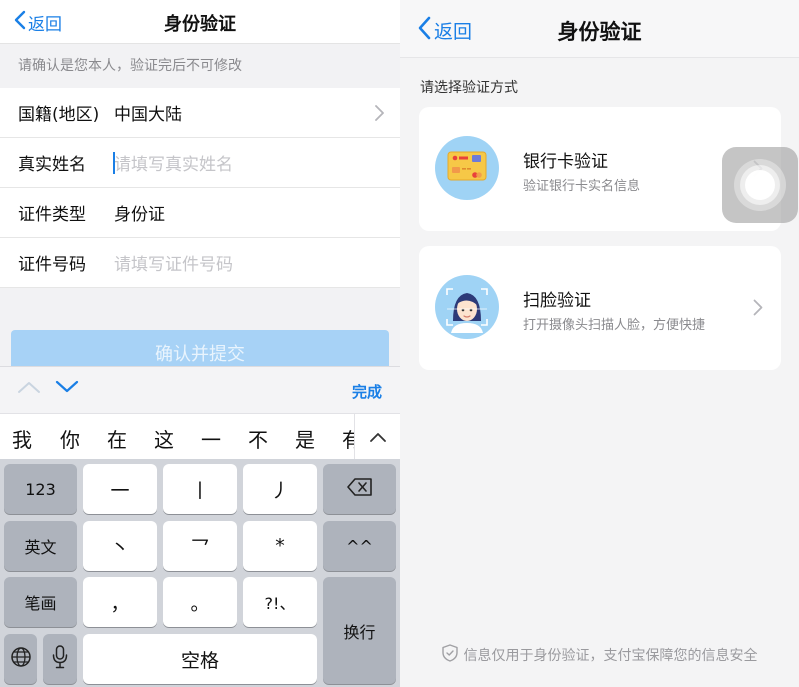 Image resolution: width=799 pixels, height=687 pixels. Describe the element at coordinates (120, 489) in the screenshot. I see `key-stroke-heng: 一` at that location.